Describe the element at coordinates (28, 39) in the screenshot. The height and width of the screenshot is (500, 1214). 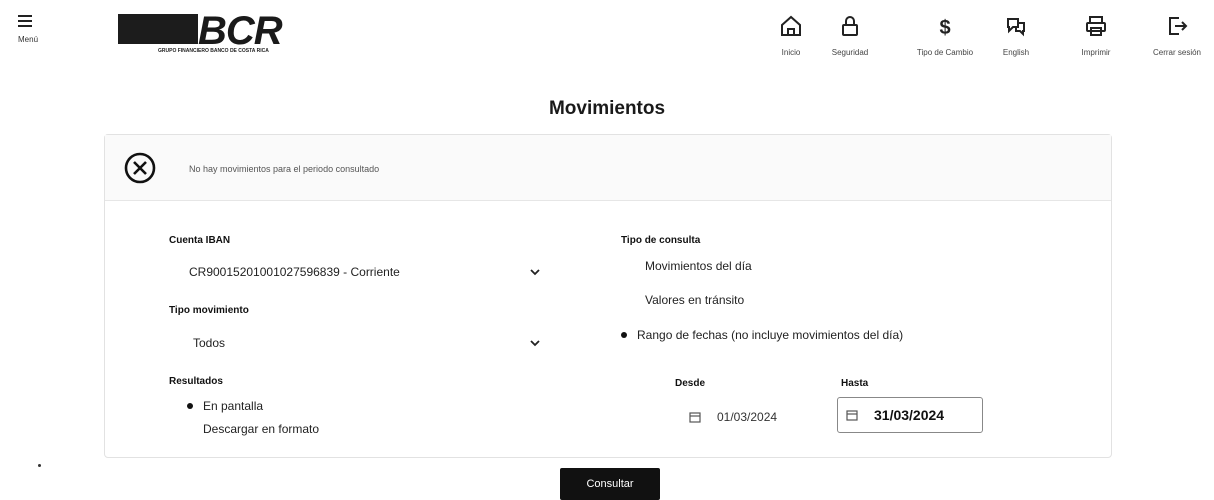
I see `menu-label: Menú` at that location.